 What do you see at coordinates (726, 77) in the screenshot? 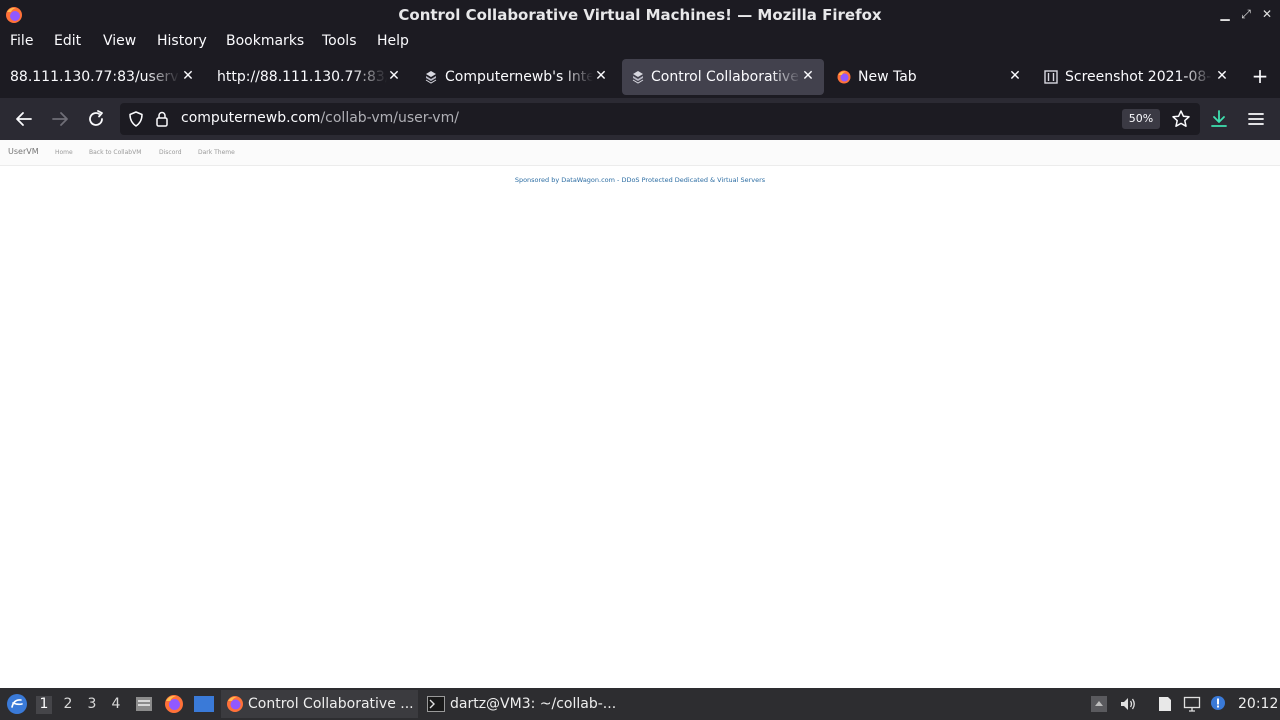
I see `tab-label: Control Collaborative V` at bounding box center [726, 77].